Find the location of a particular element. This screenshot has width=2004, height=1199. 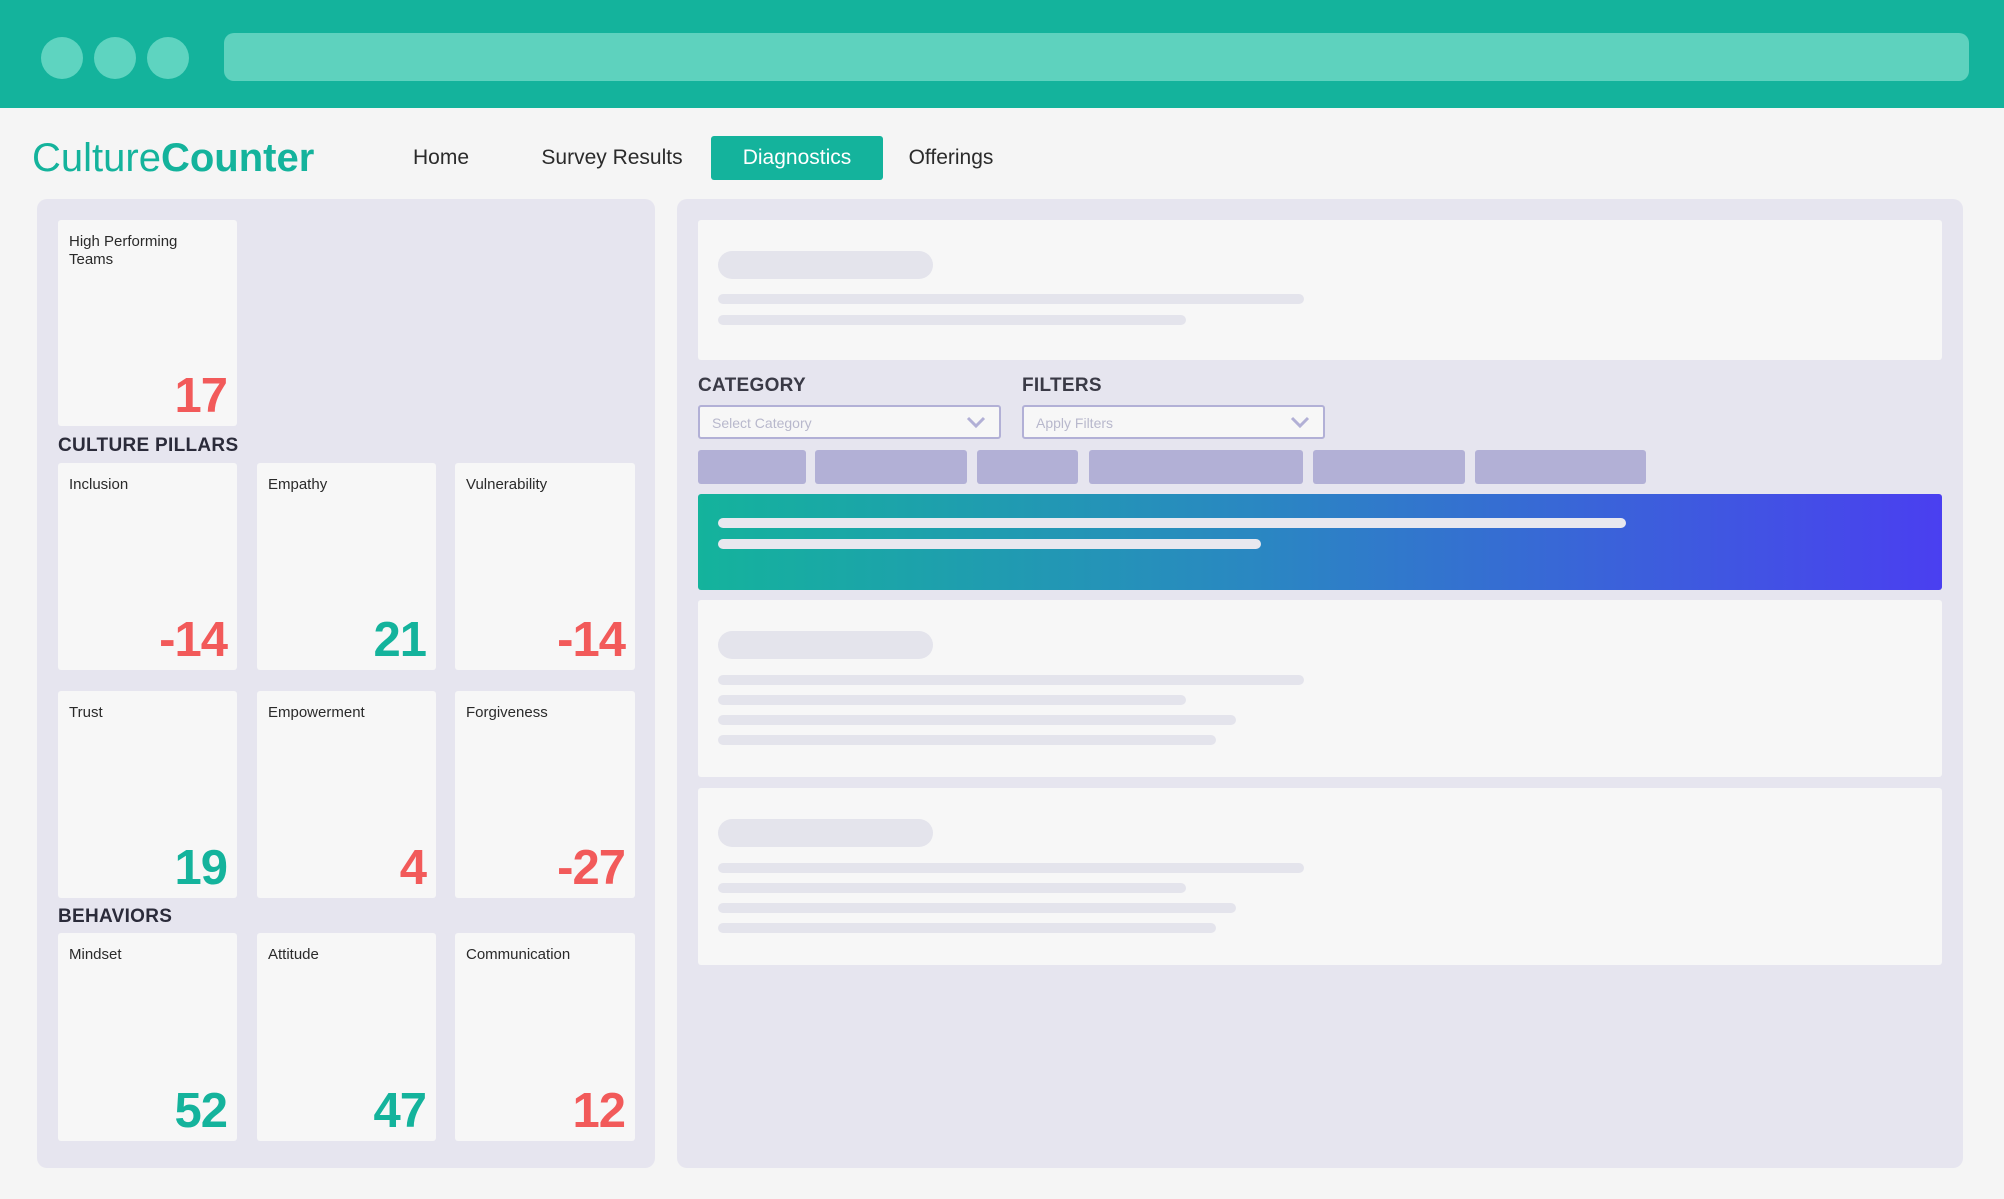

score-card-label: Empathy is located at coordinates (298, 484).